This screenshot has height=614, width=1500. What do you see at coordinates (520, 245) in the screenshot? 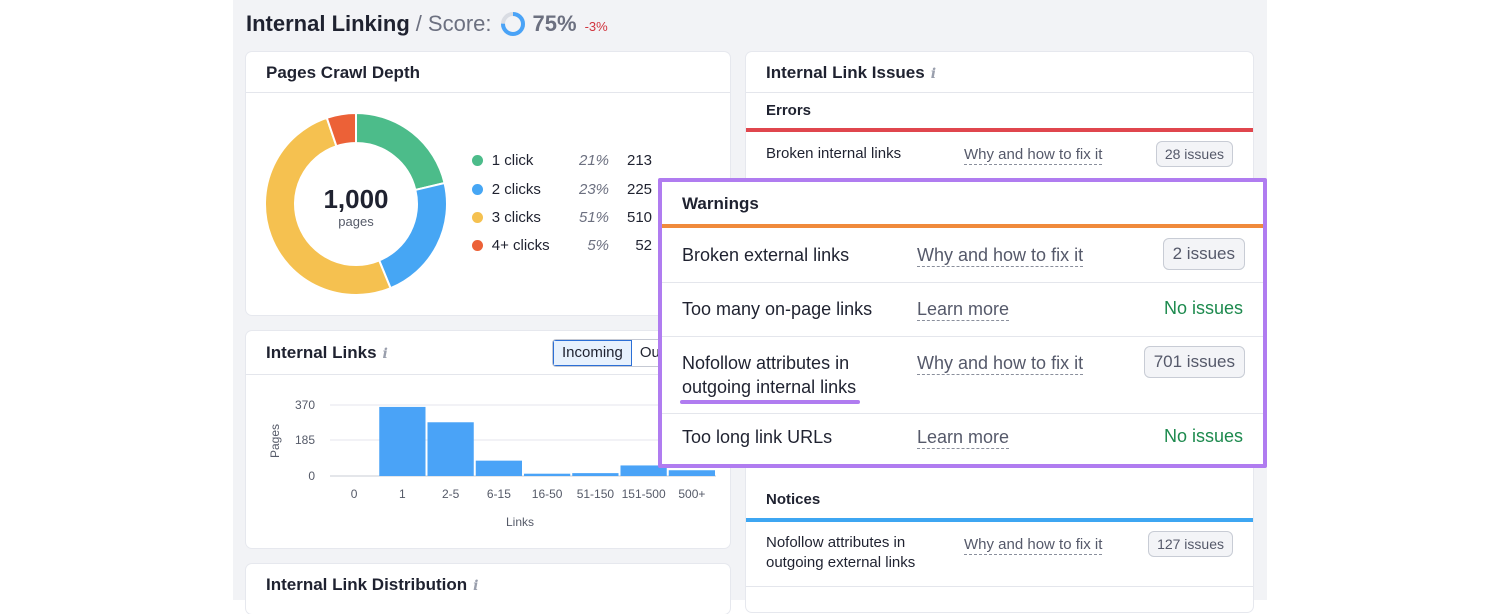
I see `legend-label: 4+ clicks` at bounding box center [520, 245].